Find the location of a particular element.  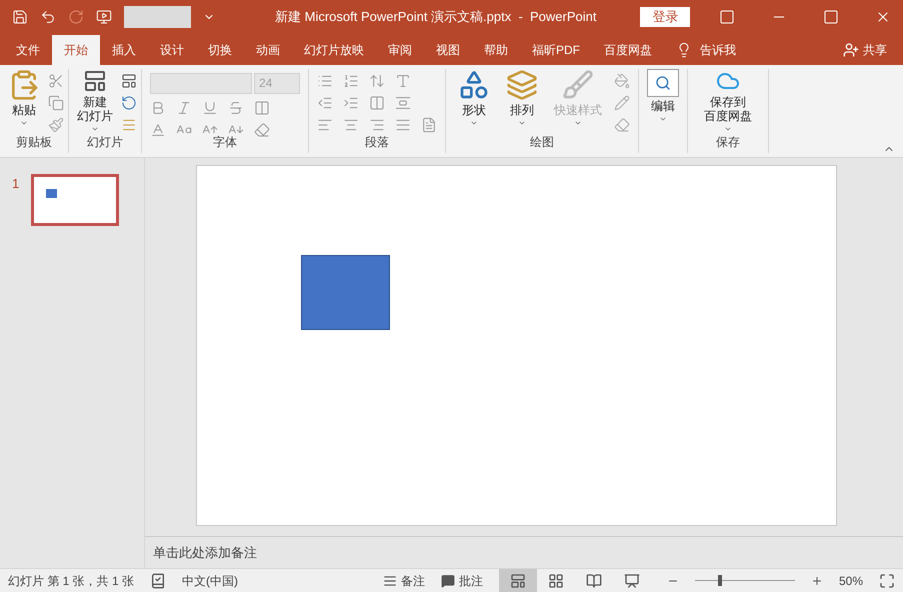

zoom-in-icon is located at coordinates (816, 580).